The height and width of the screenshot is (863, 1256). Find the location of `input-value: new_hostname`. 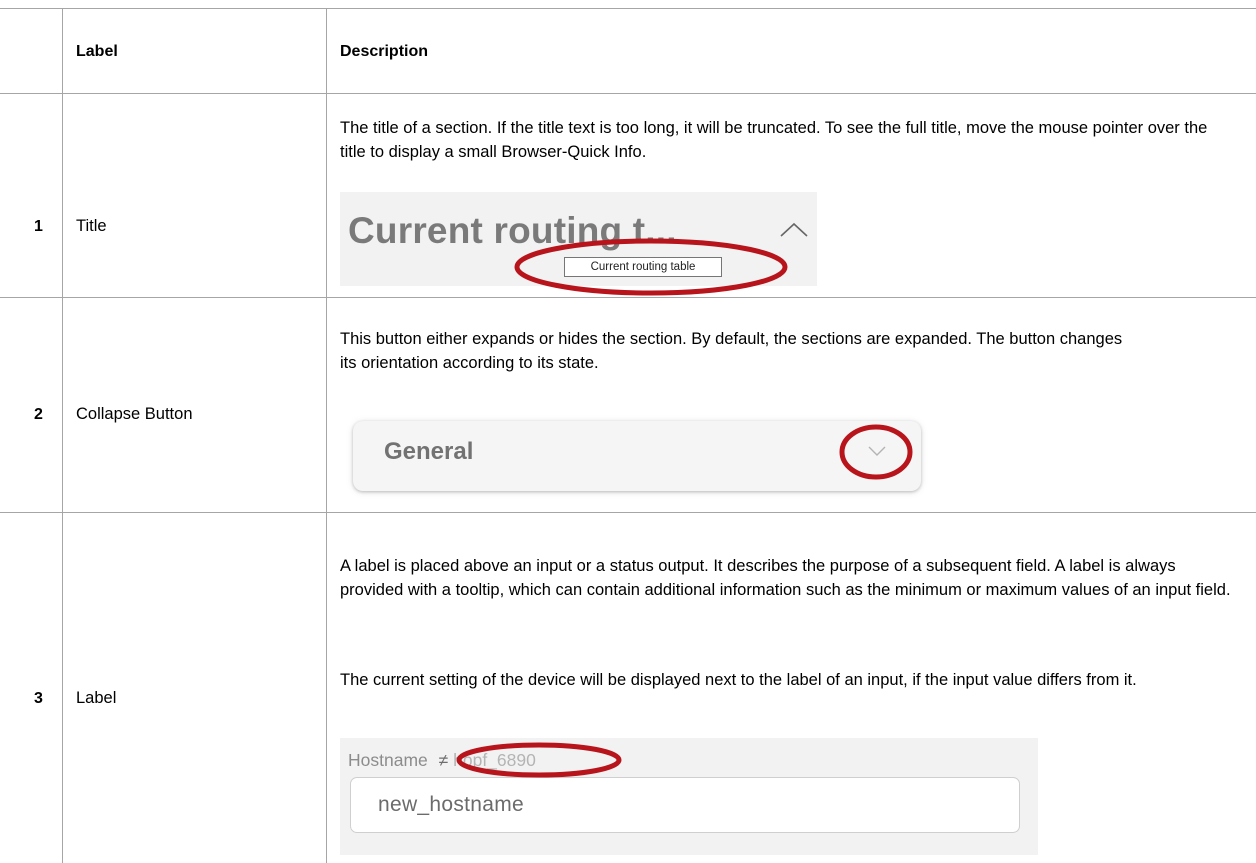

input-value: new_hostname is located at coordinates (451, 804).